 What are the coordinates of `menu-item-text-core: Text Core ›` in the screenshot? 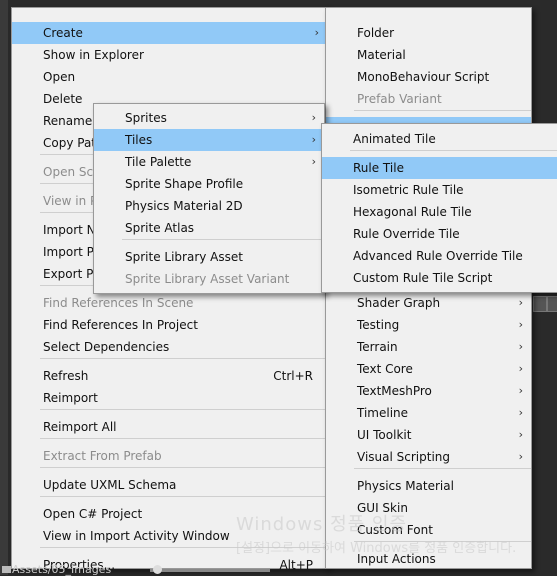 It's located at (428, 369).